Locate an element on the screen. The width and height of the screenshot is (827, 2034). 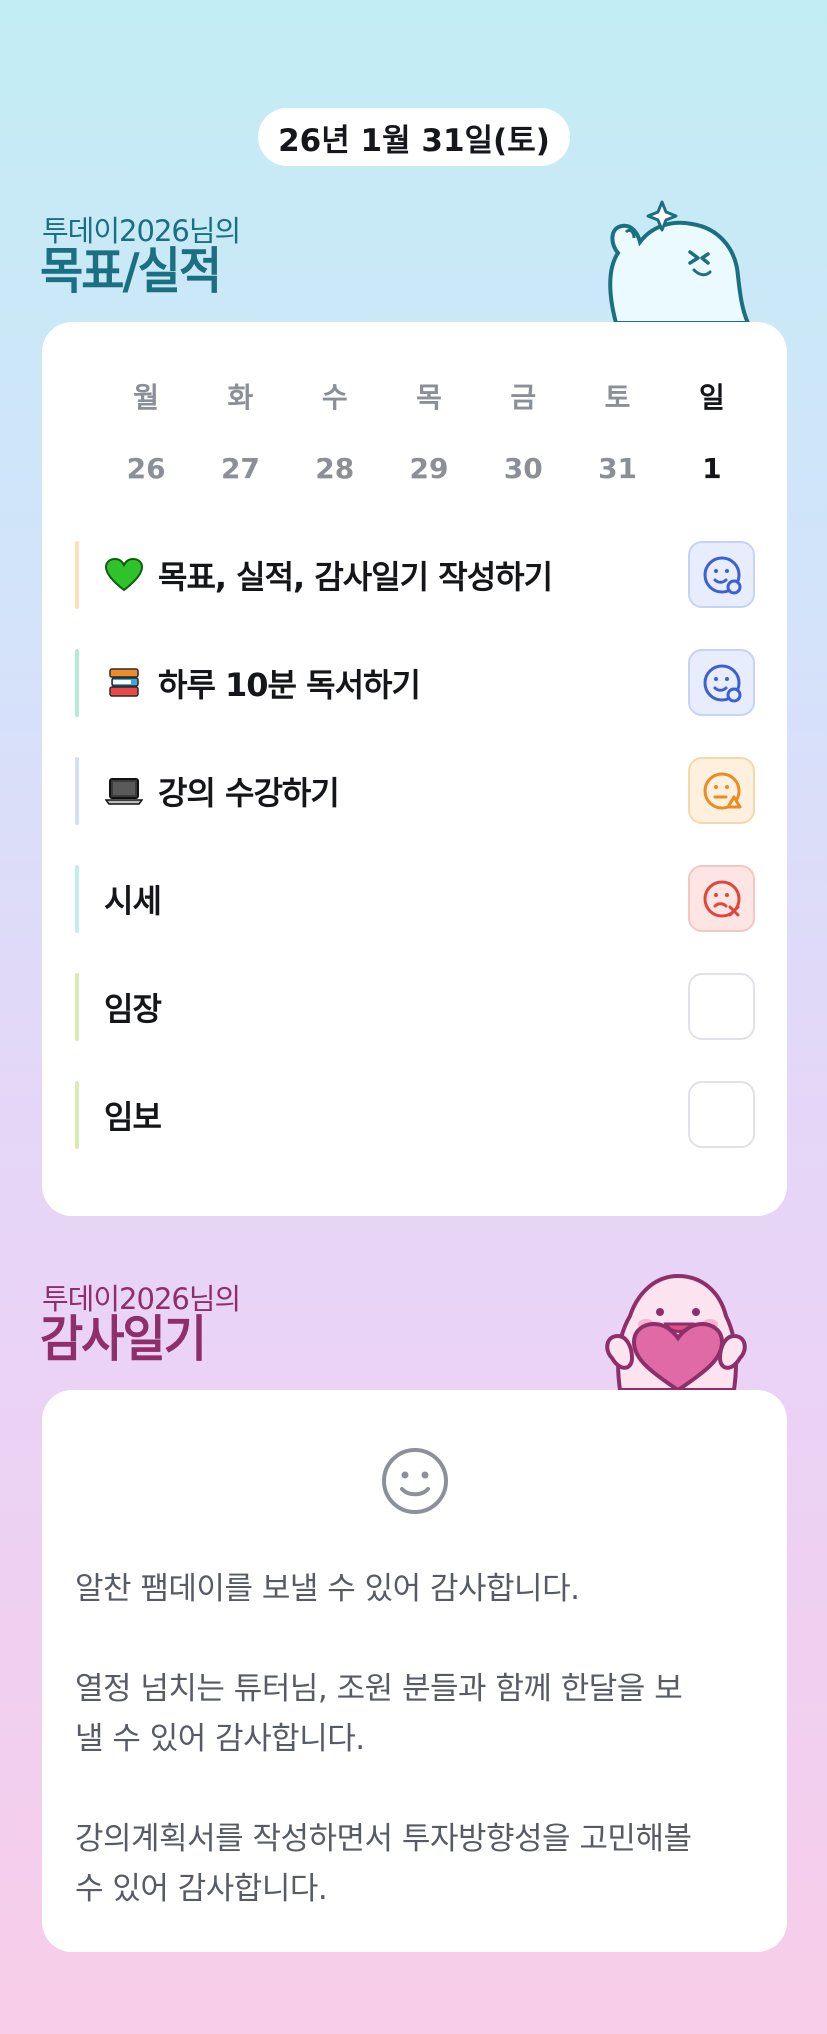
gratitude-entry: 열정 넘치는 튜터님, 조원 분들과 함께 한달을 보 is located at coordinates (379, 1689).